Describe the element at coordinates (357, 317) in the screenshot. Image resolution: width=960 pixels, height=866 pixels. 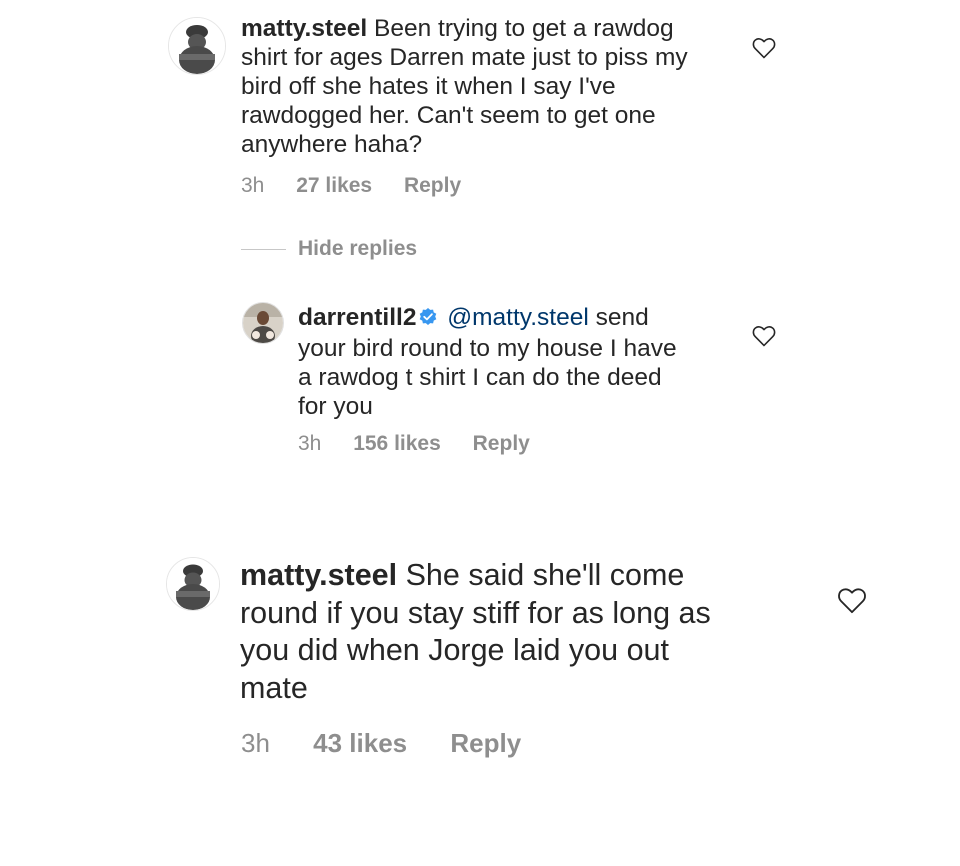
I see `comment-username: darrentill2` at that location.